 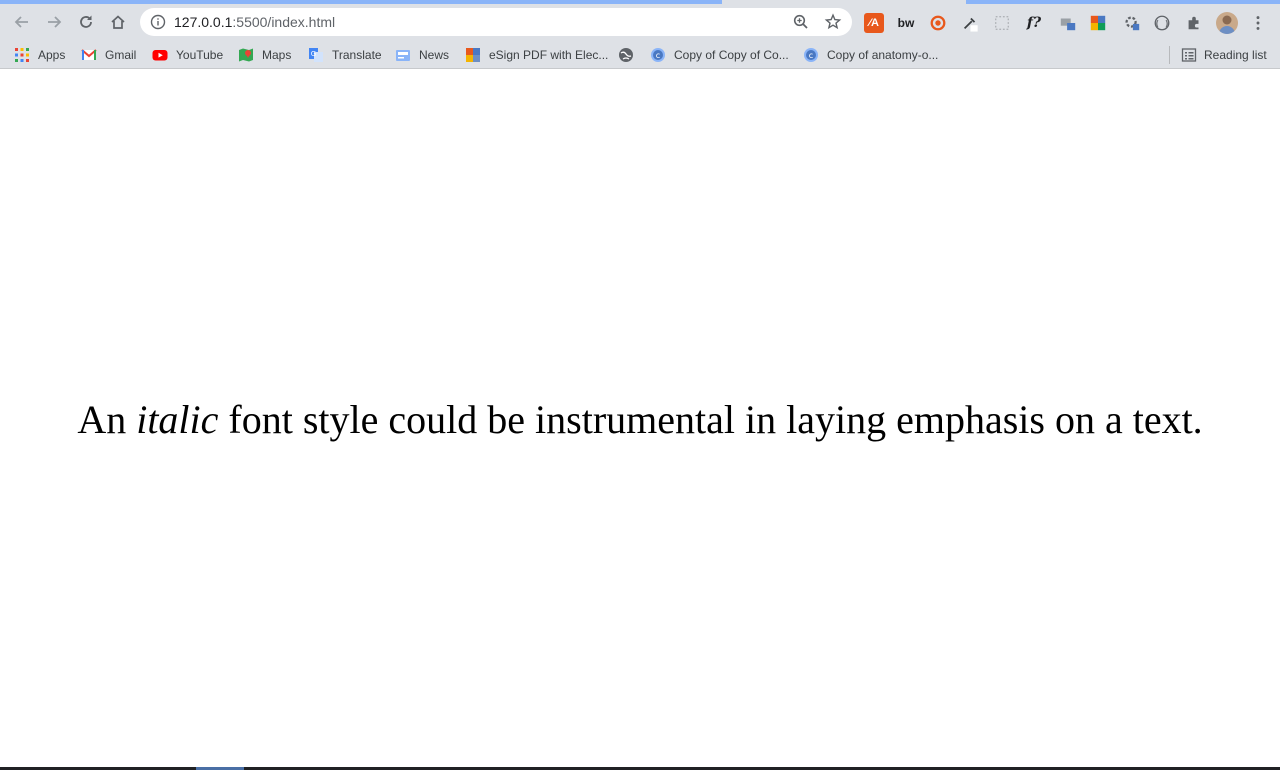 I want to click on bw-extension-label: bw, so click(x=906, y=23).